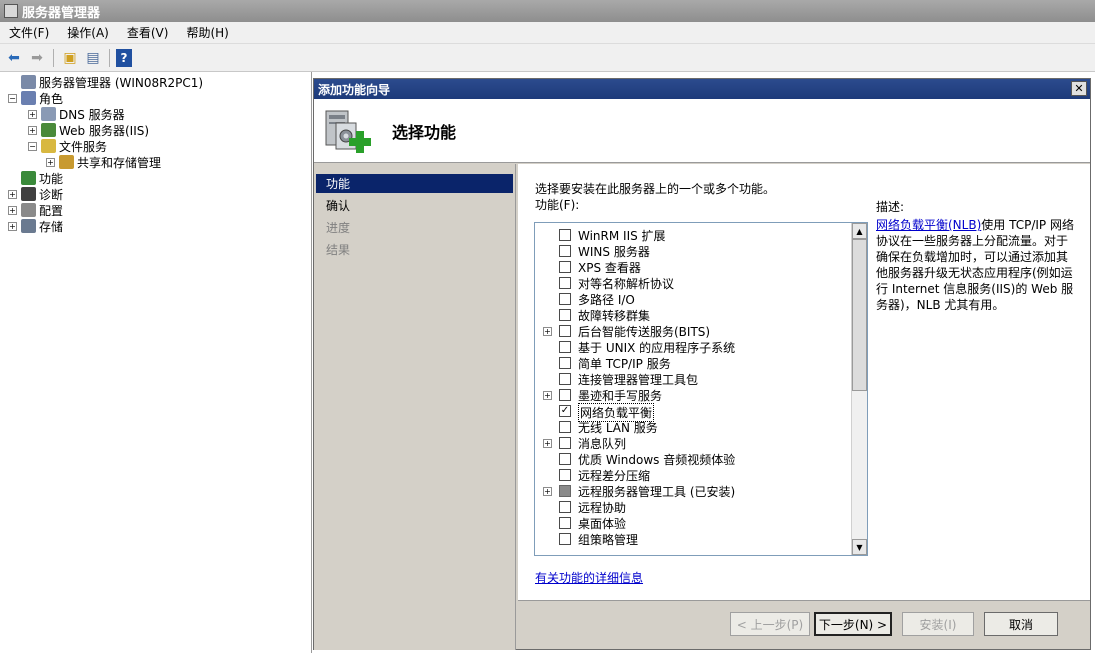  I want to click on menu-action: 操作(A), so click(88, 32).